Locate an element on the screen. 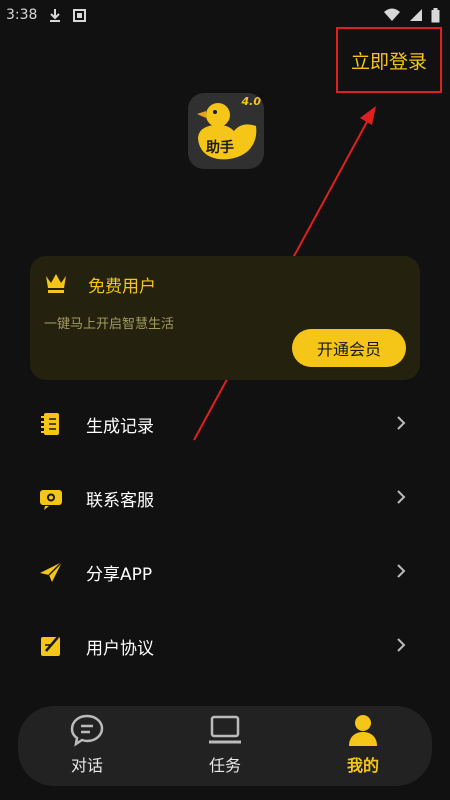 The width and height of the screenshot is (450, 800). menu-item-history: 生成记录 is located at coordinates (225, 424).